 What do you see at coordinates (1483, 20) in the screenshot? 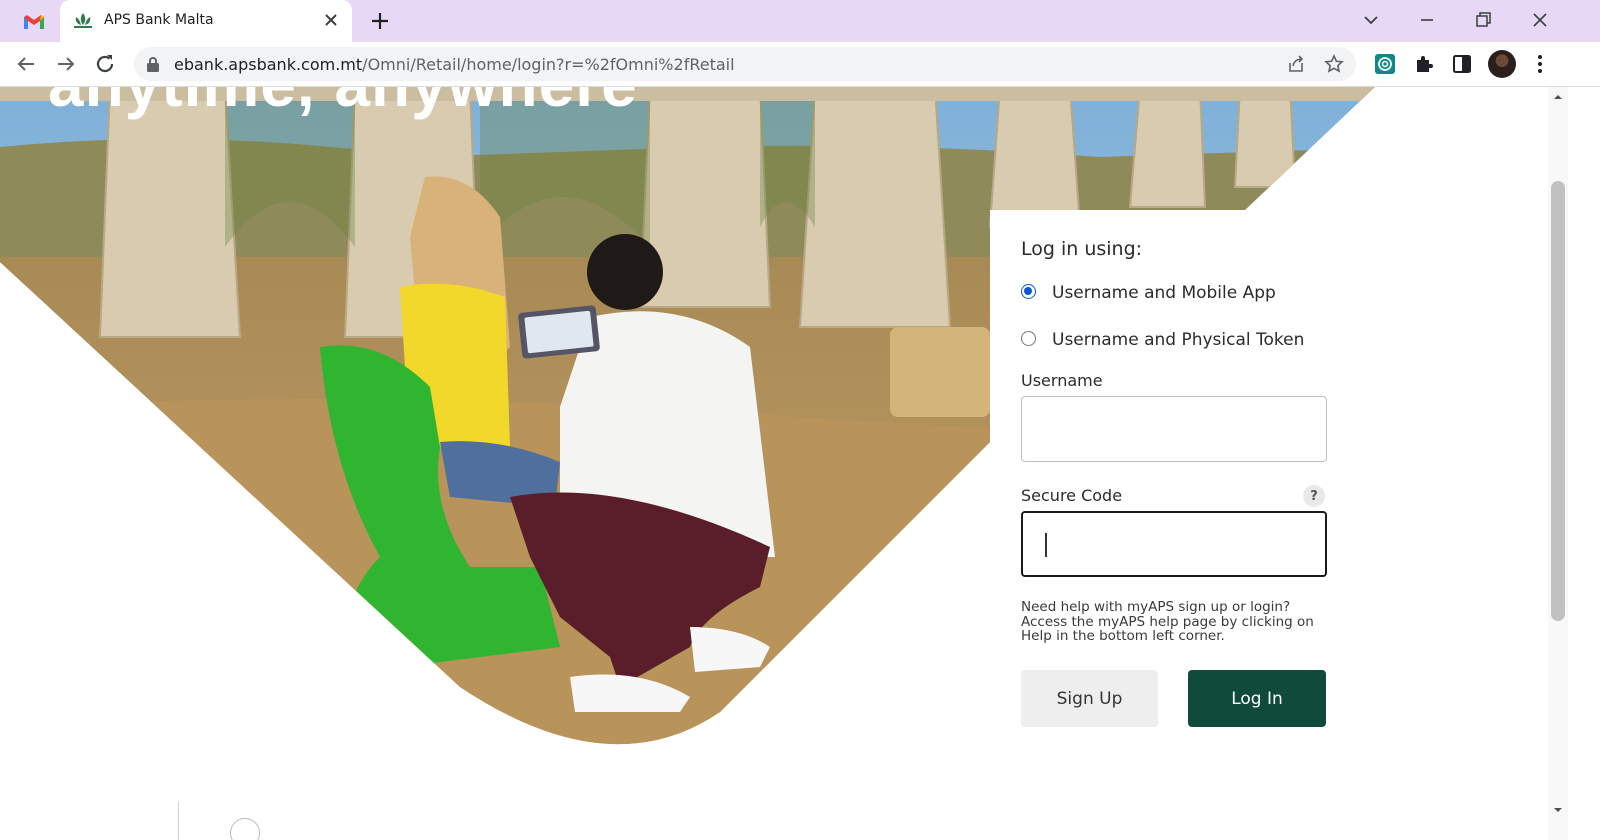
I see `restore-icon` at bounding box center [1483, 20].